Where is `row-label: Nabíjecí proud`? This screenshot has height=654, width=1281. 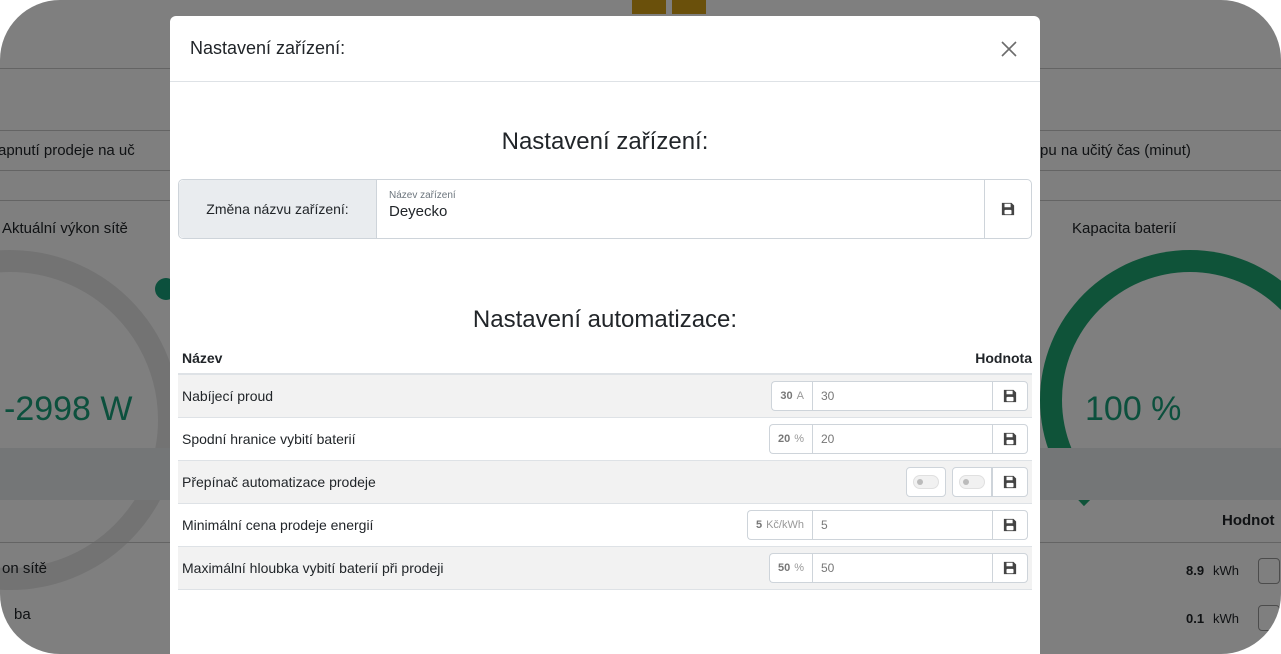
row-label: Nabíjecí proud is located at coordinates (228, 396).